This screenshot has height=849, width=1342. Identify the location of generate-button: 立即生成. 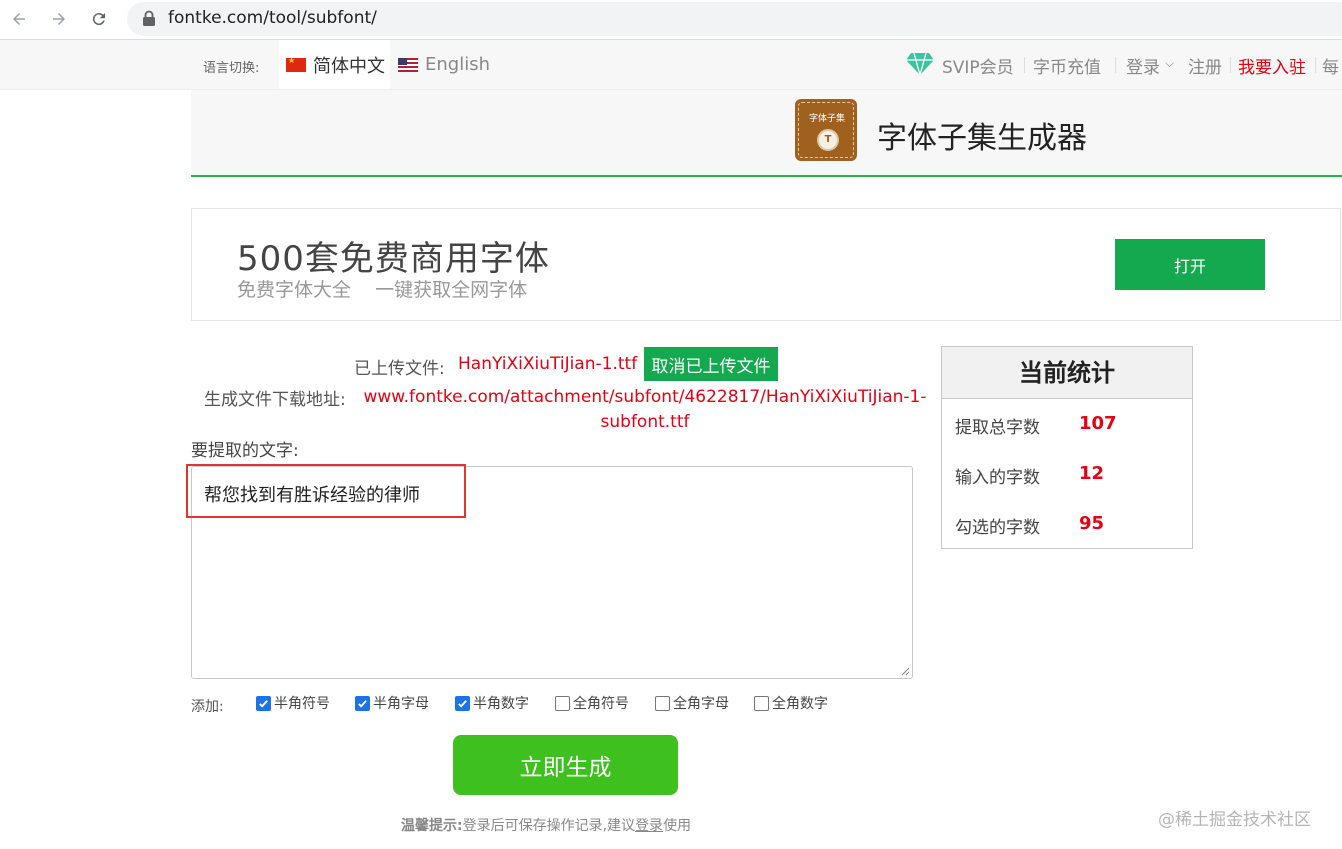
(565, 765).